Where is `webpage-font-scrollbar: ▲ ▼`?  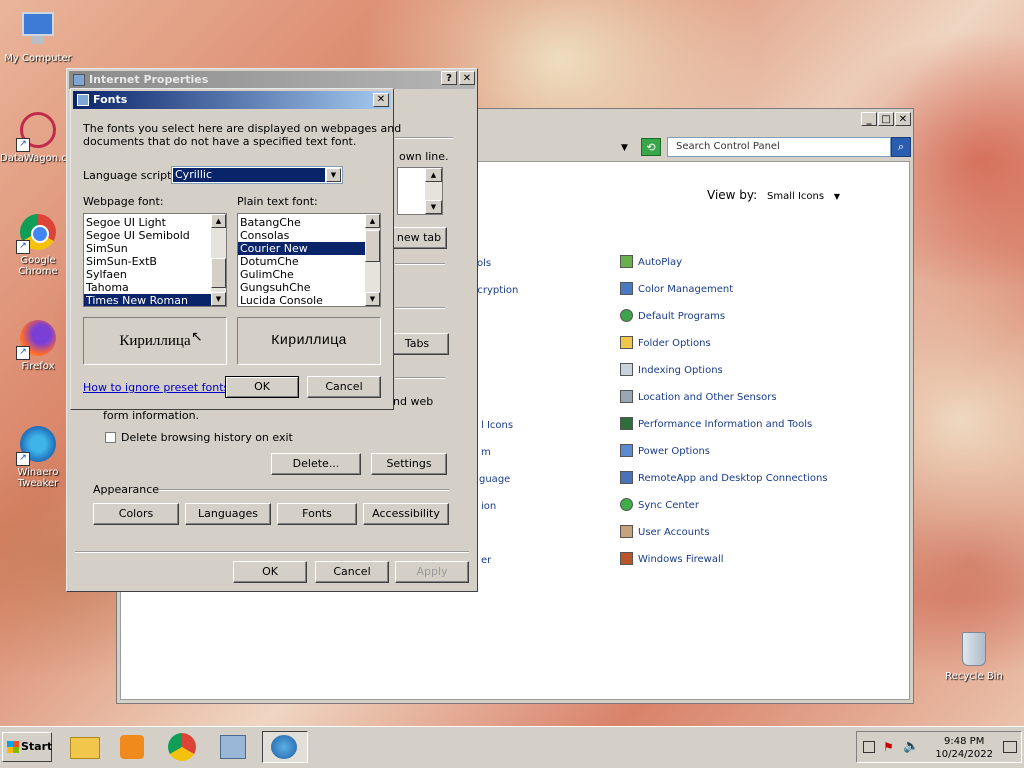 webpage-font-scrollbar: ▲ ▼ is located at coordinates (218, 260).